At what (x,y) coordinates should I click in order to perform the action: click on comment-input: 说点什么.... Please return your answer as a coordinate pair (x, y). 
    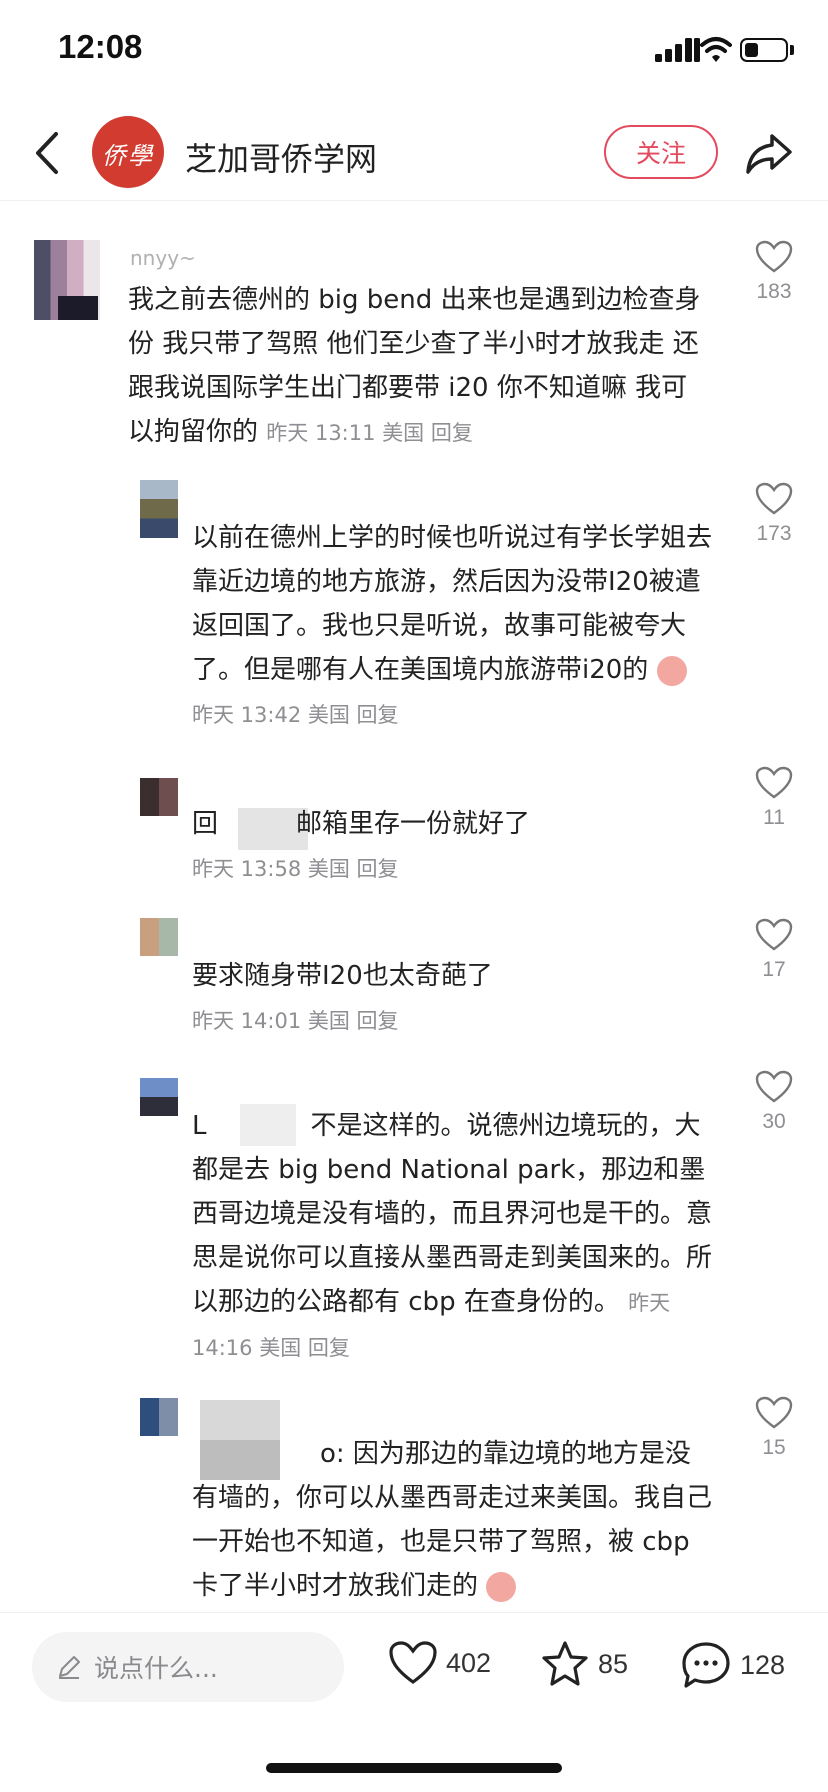
    Looking at the image, I should click on (188, 1667).